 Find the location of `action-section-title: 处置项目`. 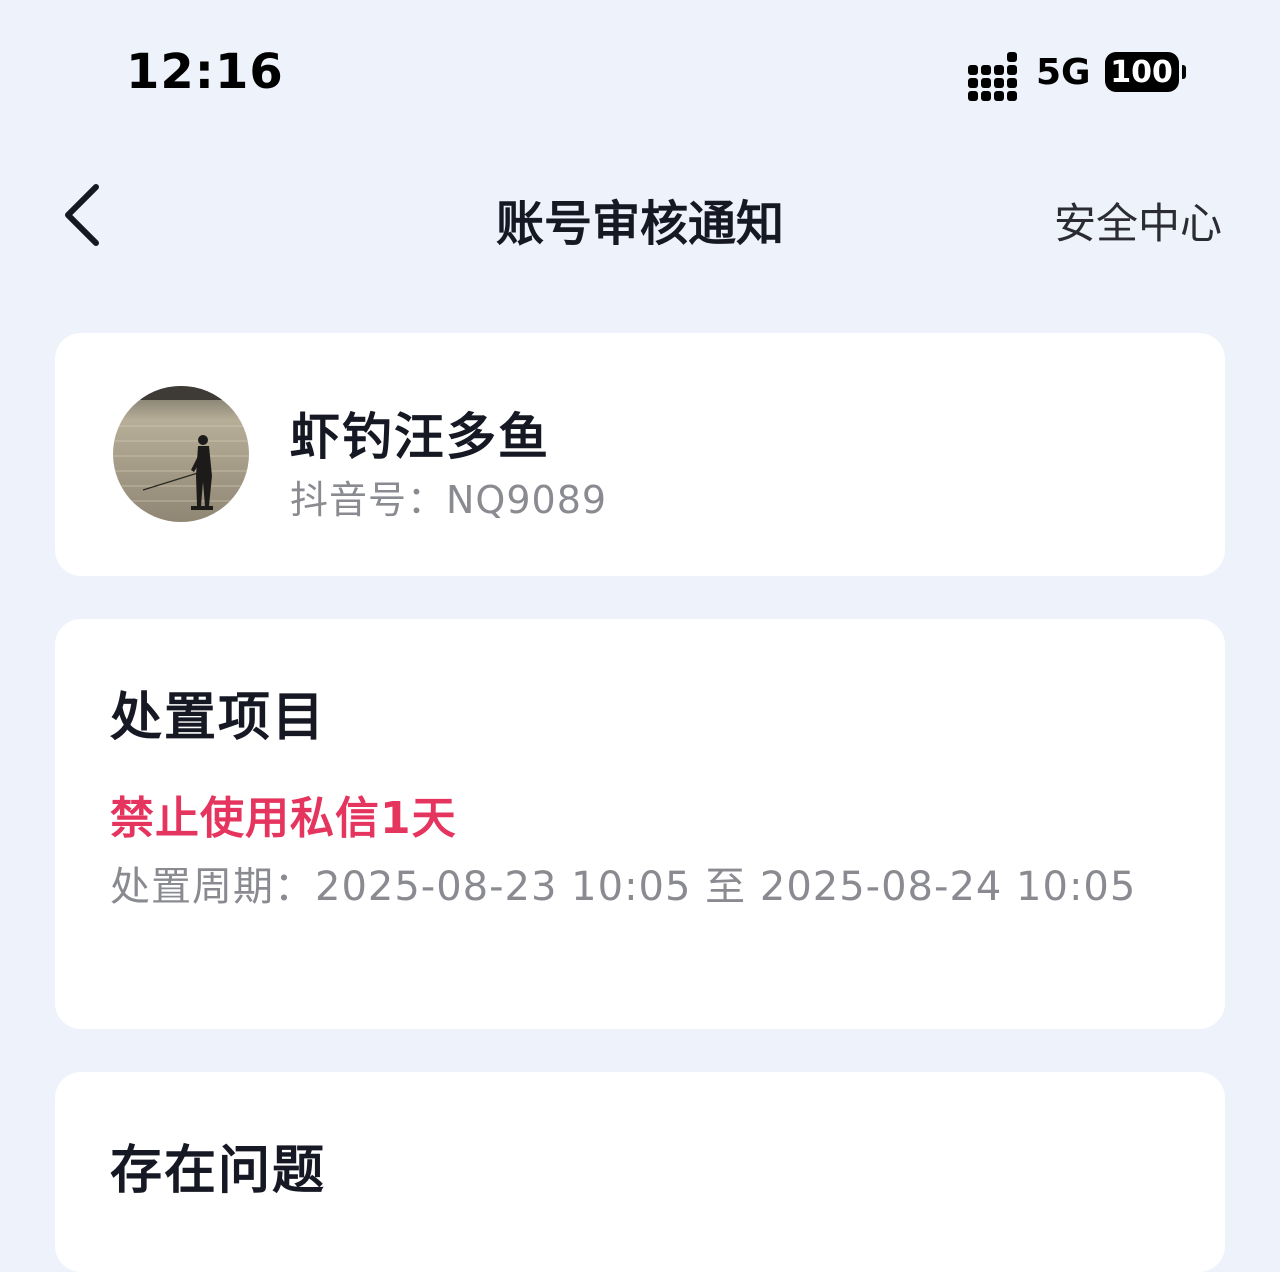

action-section-title: 处置项目 is located at coordinates (218, 718).